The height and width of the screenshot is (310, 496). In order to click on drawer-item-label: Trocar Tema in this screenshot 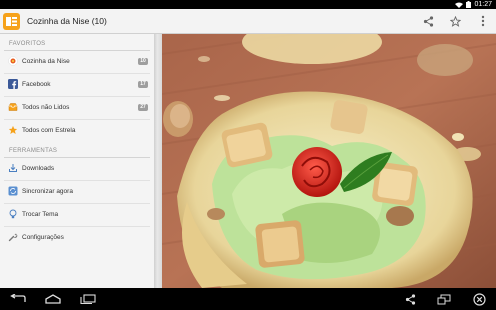, I will do `click(40, 214)`.